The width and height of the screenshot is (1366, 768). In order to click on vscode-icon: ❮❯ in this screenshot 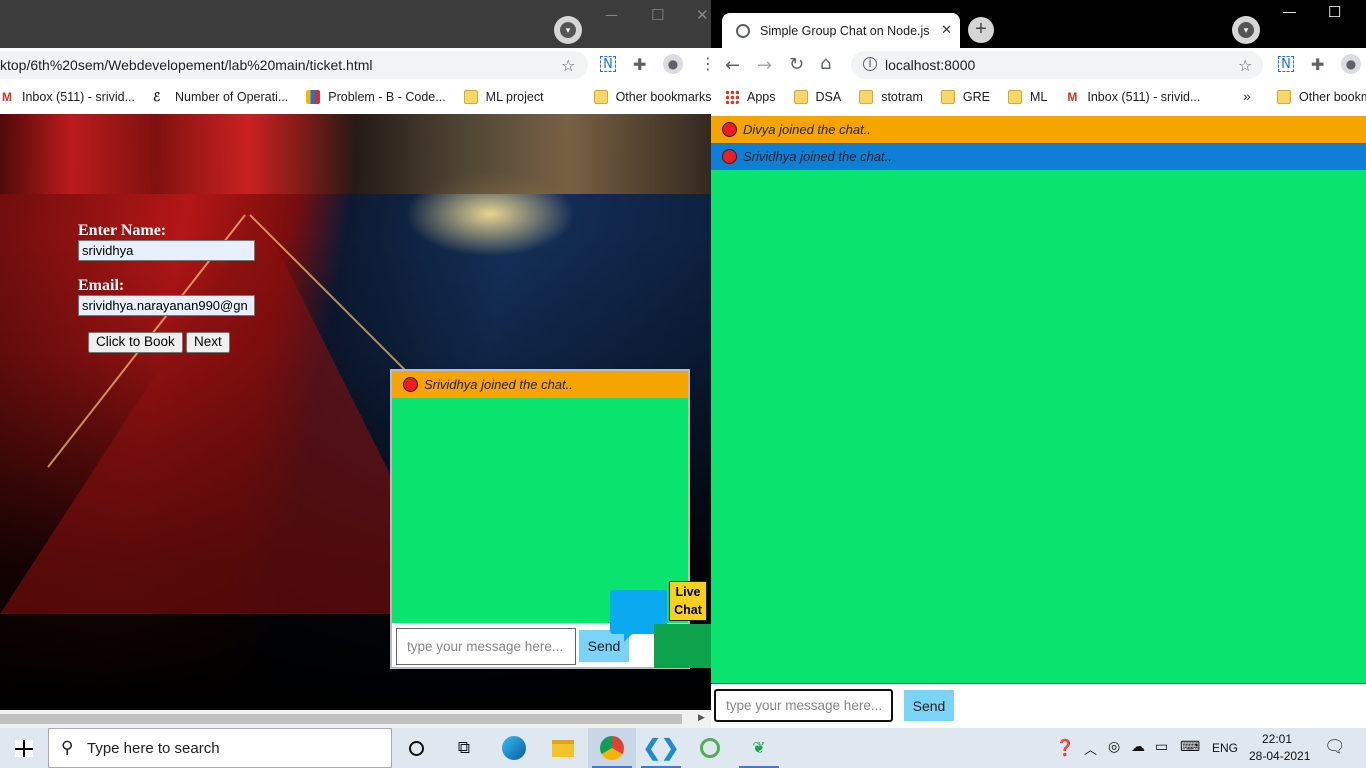, I will do `click(661, 748)`.